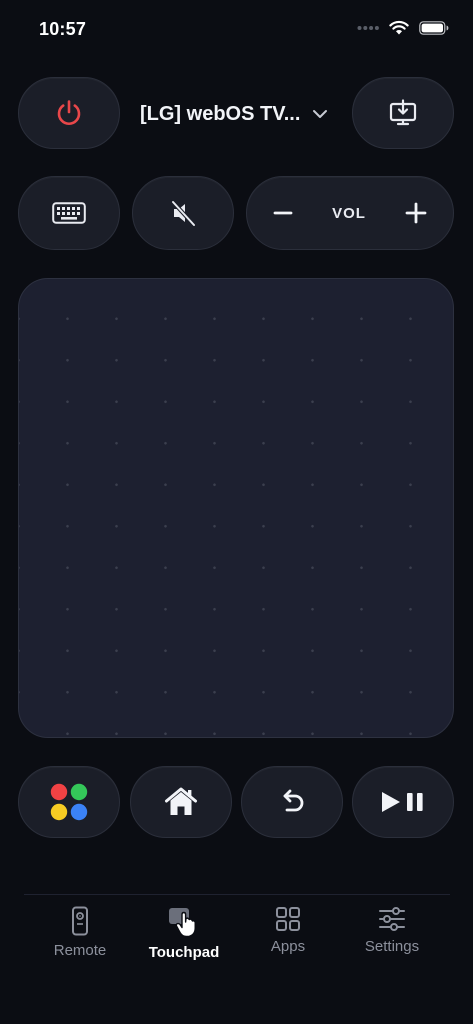 Image resolution: width=473 pixels, height=1024 pixels. I want to click on home-button, so click(181, 802).